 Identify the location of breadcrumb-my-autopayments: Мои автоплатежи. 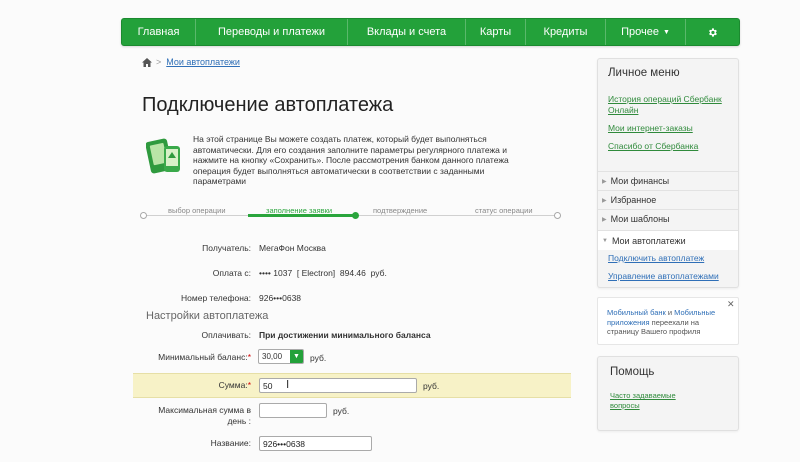
(203, 62).